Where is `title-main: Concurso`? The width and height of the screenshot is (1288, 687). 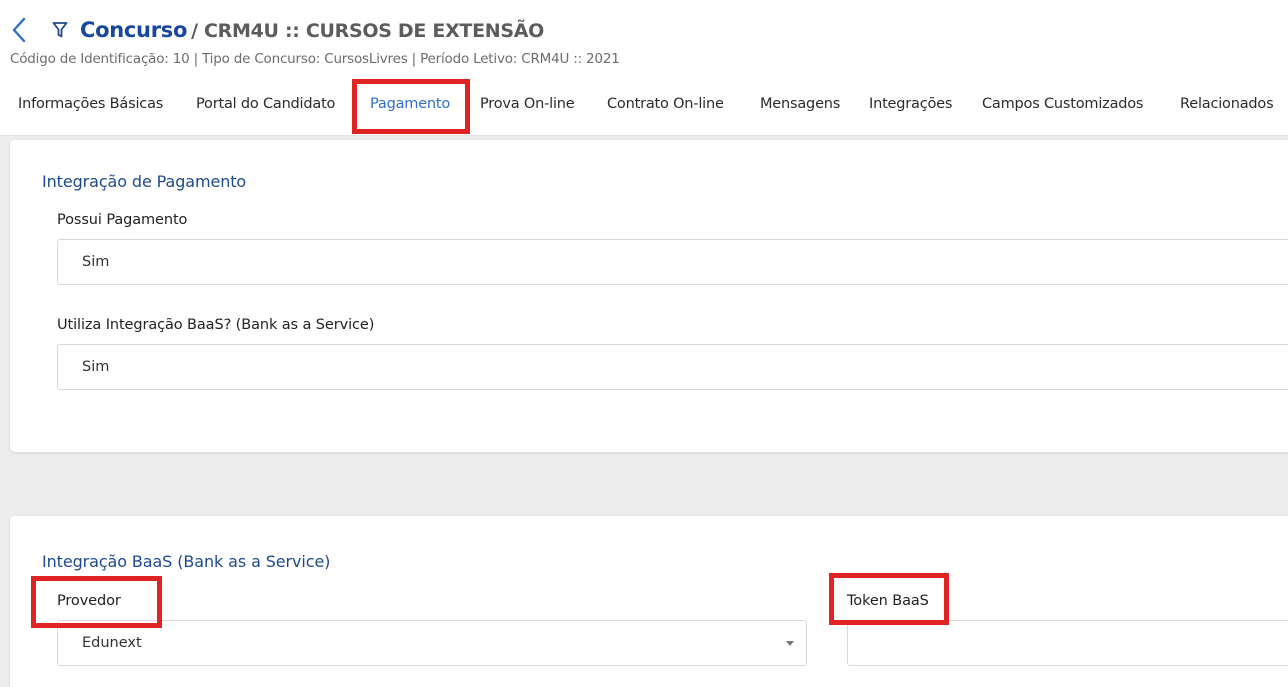
title-main: Concurso is located at coordinates (134, 30).